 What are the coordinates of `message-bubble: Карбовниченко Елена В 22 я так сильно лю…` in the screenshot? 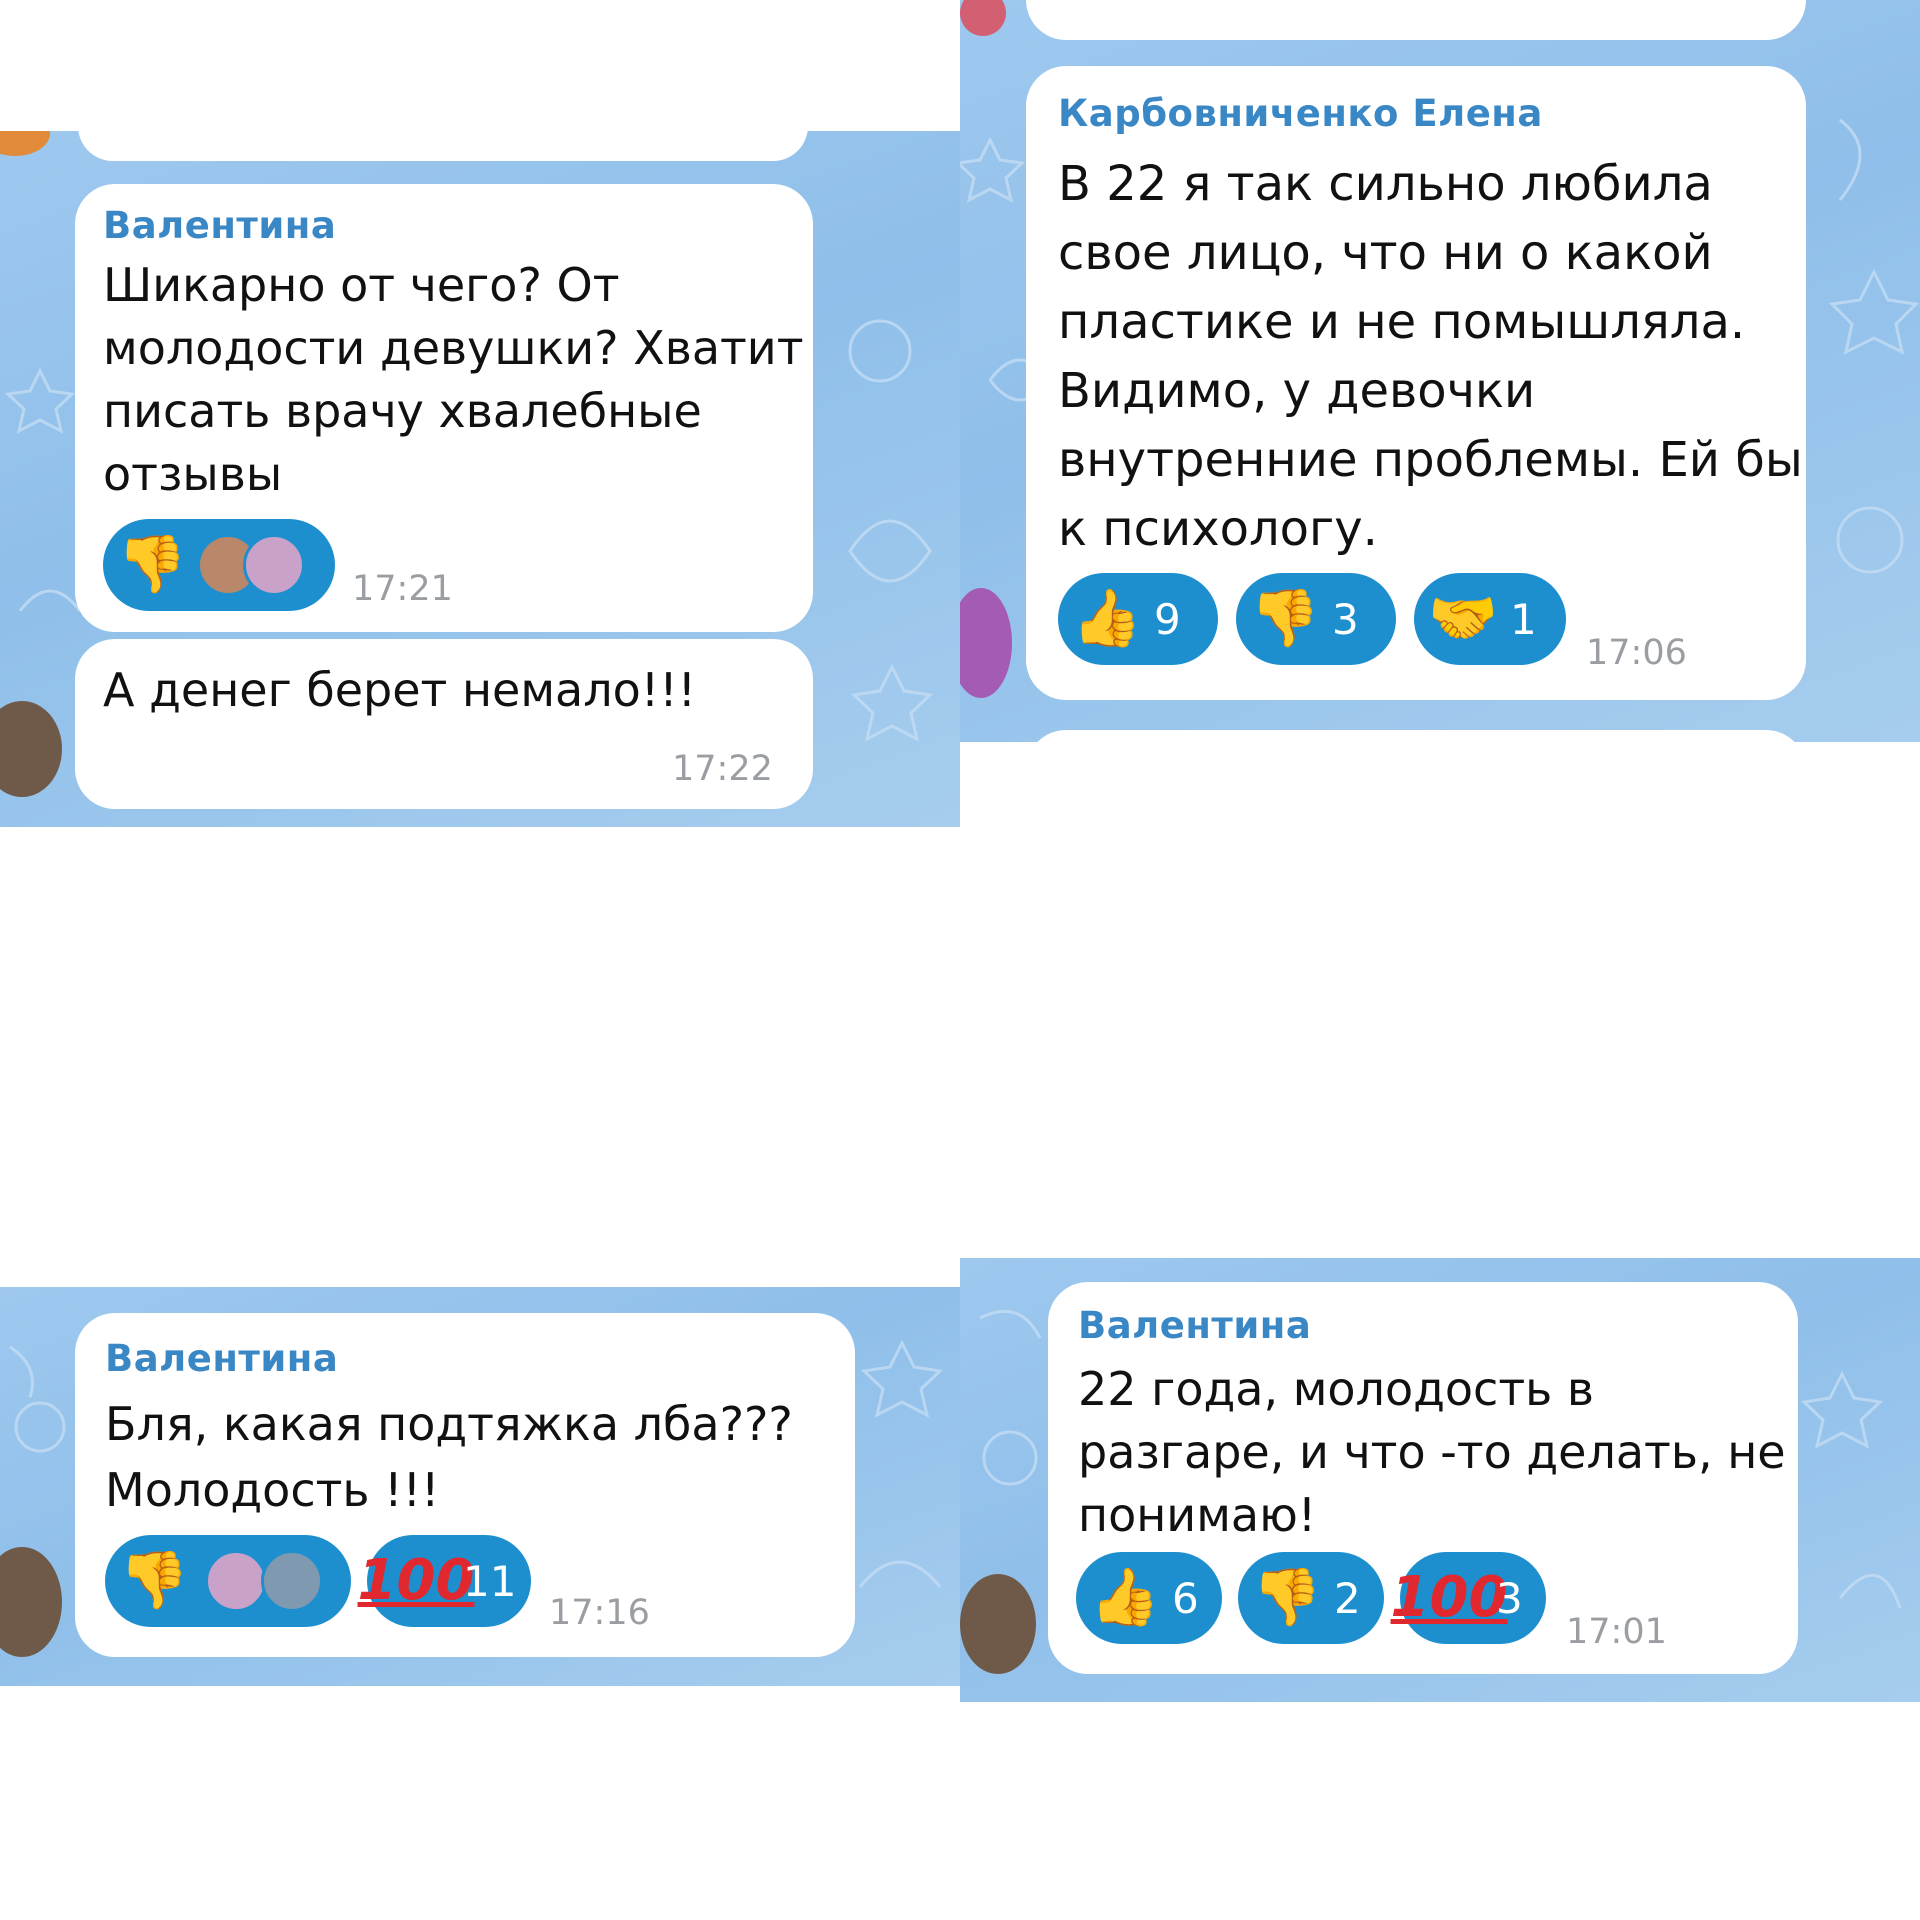 It's located at (1416, 383).